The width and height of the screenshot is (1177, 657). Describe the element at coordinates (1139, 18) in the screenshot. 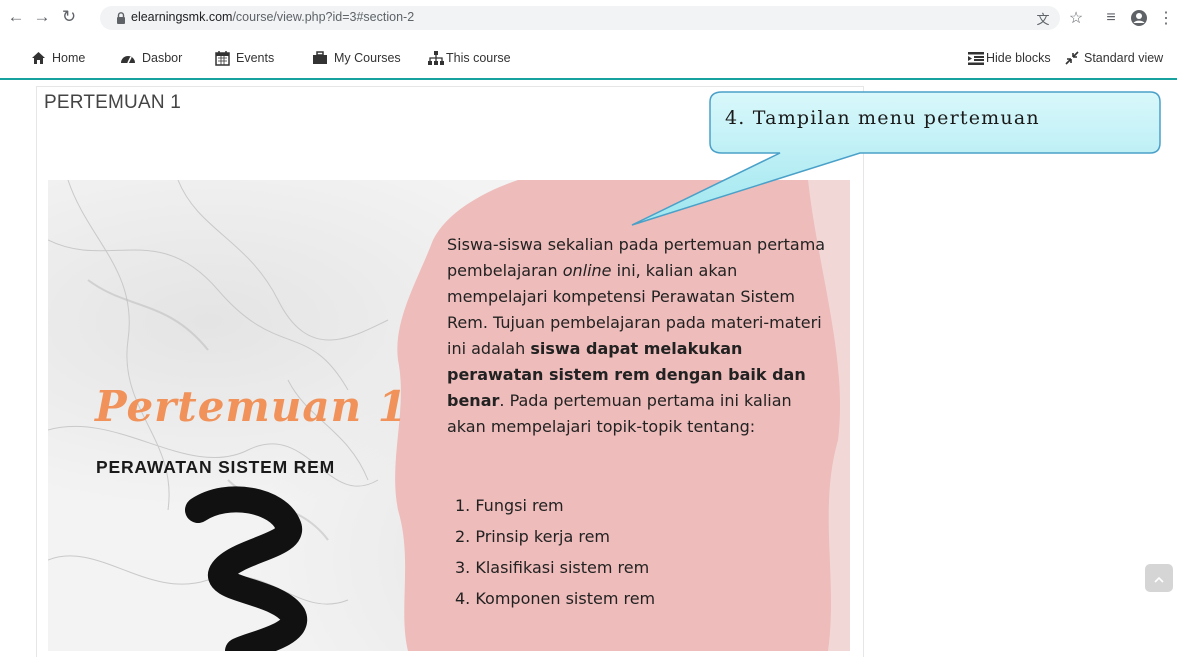

I see `profile-icon` at that location.